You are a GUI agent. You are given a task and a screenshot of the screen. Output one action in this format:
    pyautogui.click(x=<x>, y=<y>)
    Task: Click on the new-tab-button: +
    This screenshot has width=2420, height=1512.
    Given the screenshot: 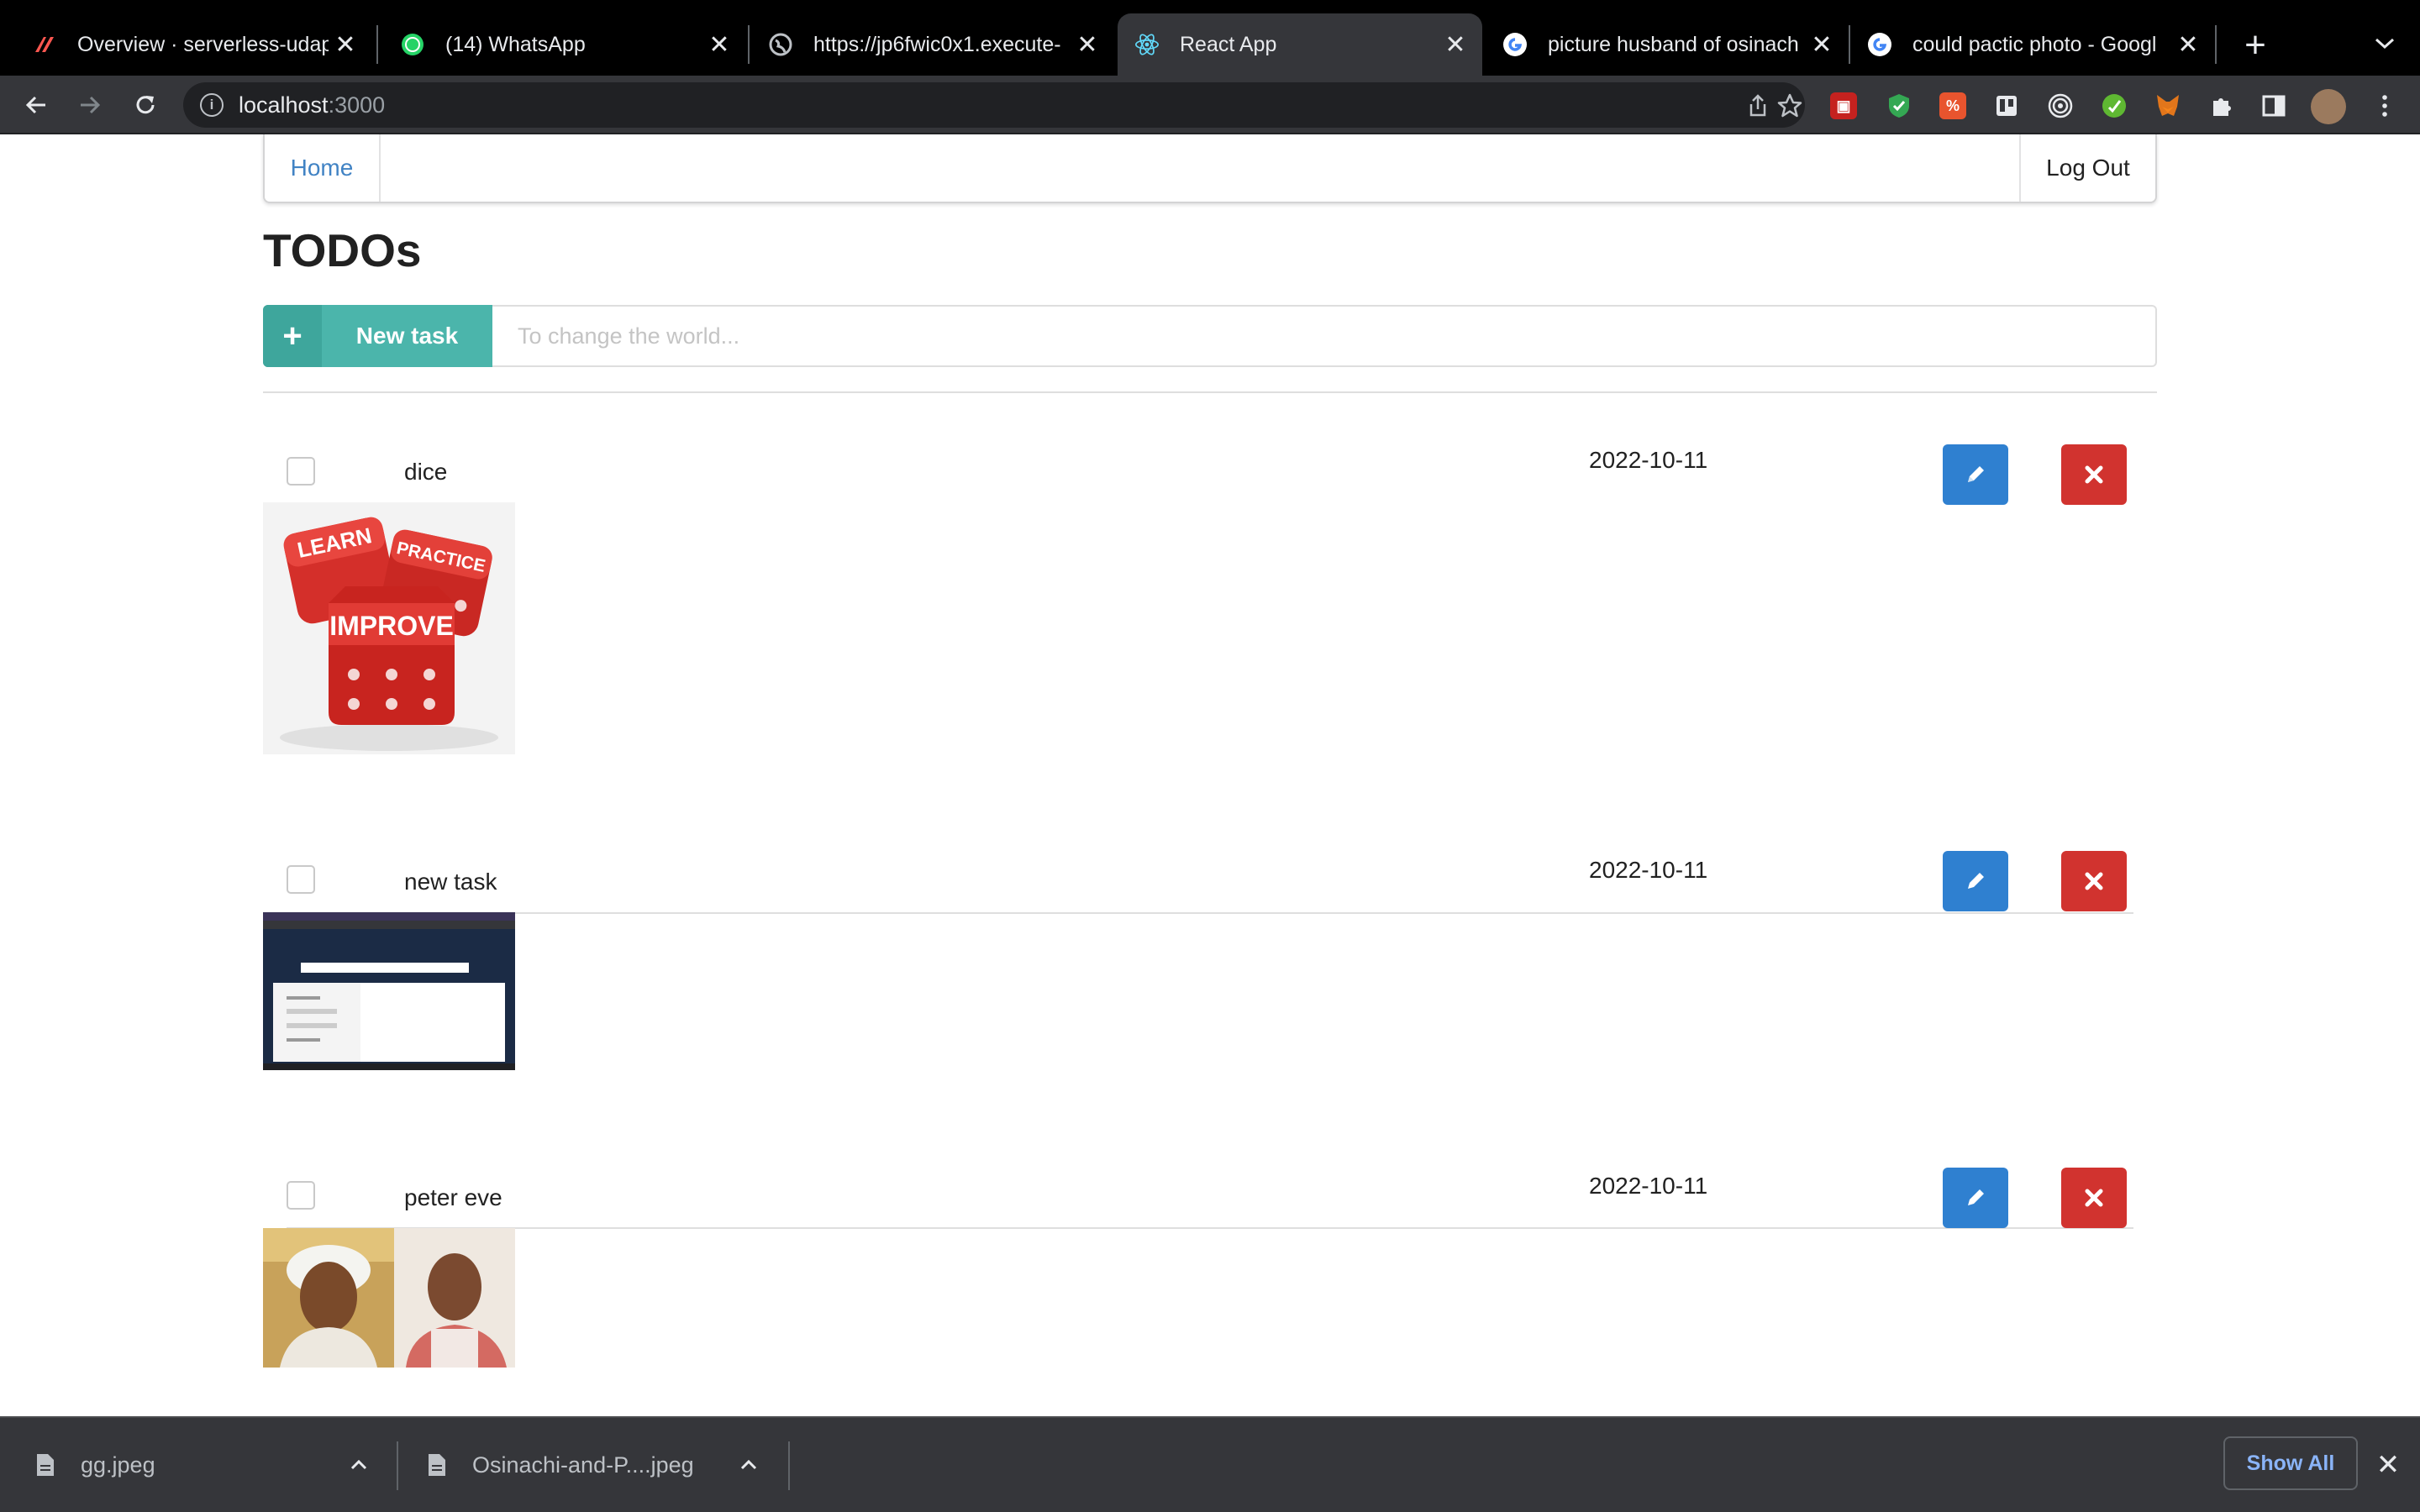 What is the action you would take?
    pyautogui.click(x=2255, y=45)
    